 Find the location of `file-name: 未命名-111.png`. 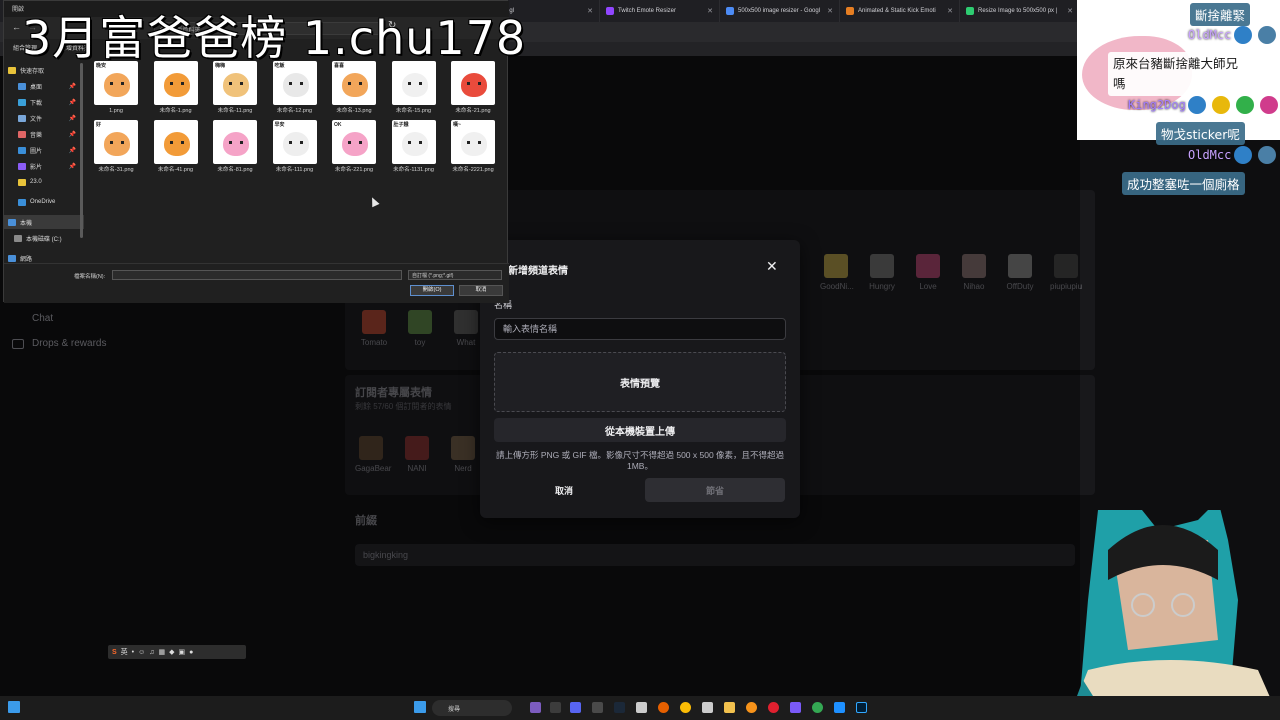

file-name: 未命名-111.png is located at coordinates (294, 170).